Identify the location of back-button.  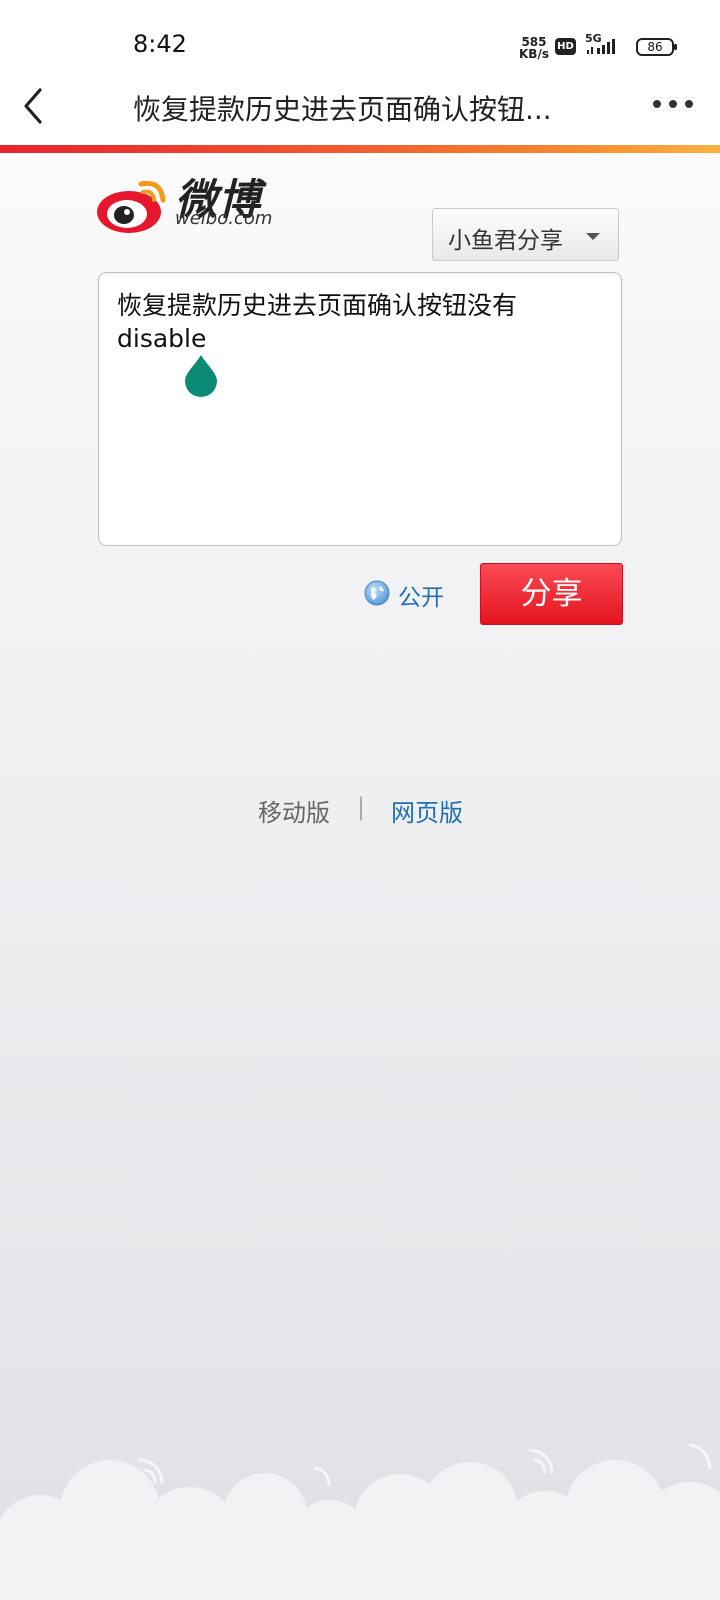
(36, 106).